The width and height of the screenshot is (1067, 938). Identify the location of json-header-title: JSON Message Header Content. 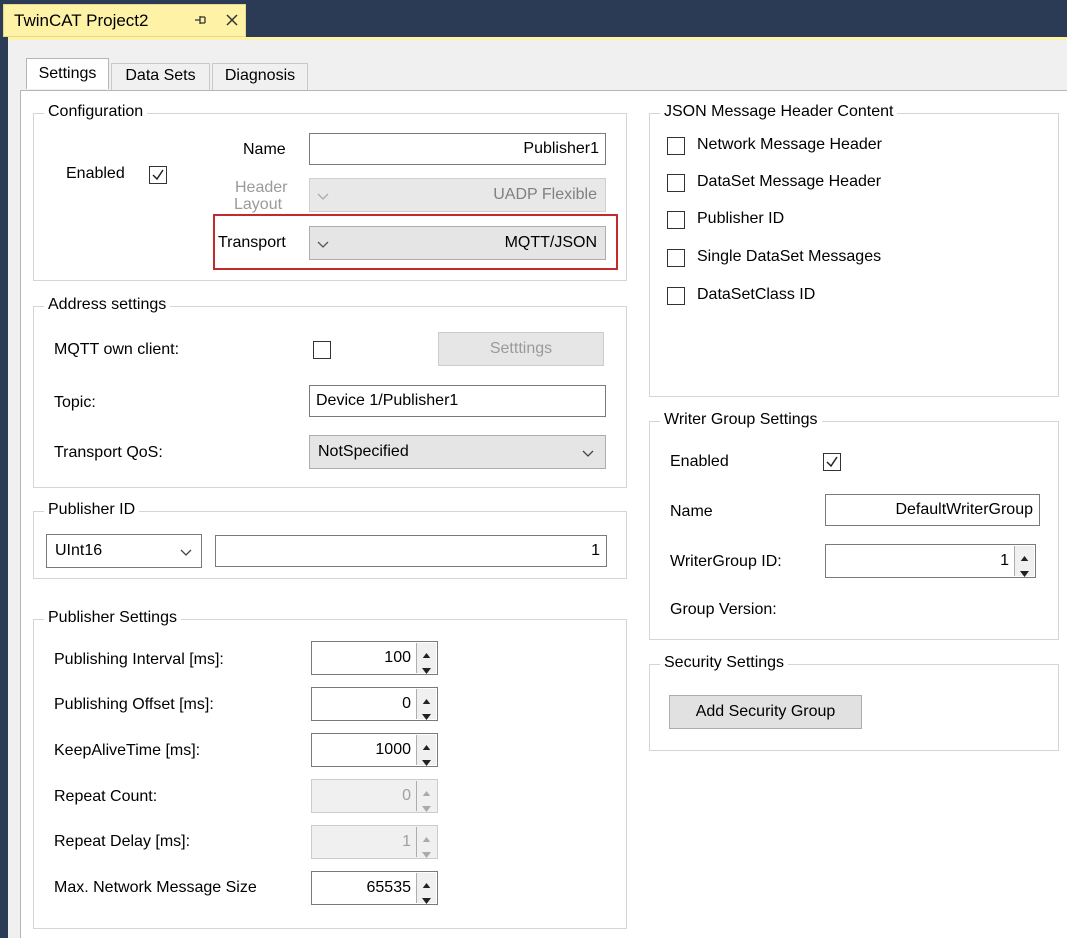
(779, 112).